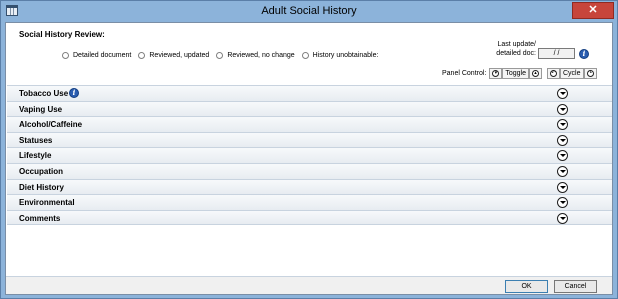  Describe the element at coordinates (47, 203) in the screenshot. I see `section-label: Environmental` at that location.